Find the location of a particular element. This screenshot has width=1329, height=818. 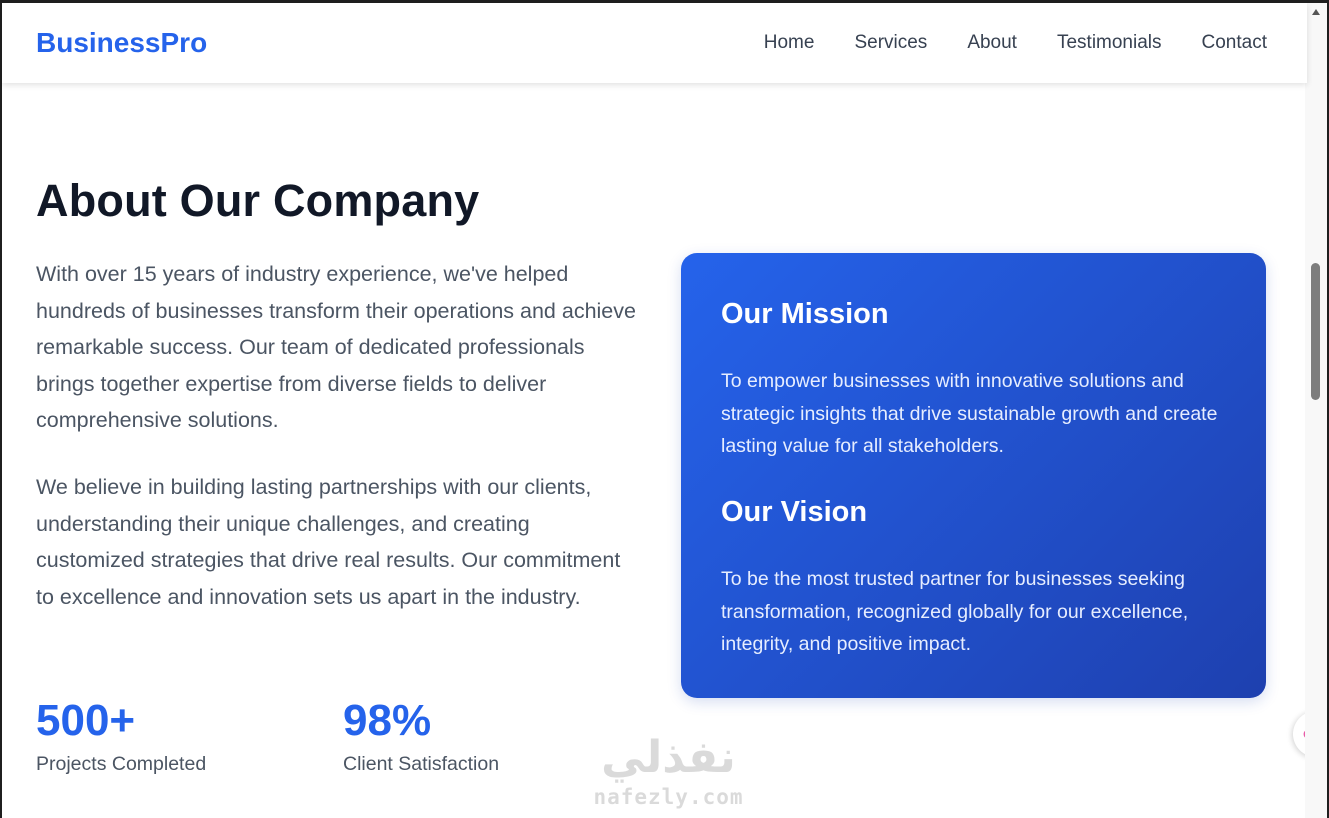

scrollbar-thumb is located at coordinates (1315, 331).